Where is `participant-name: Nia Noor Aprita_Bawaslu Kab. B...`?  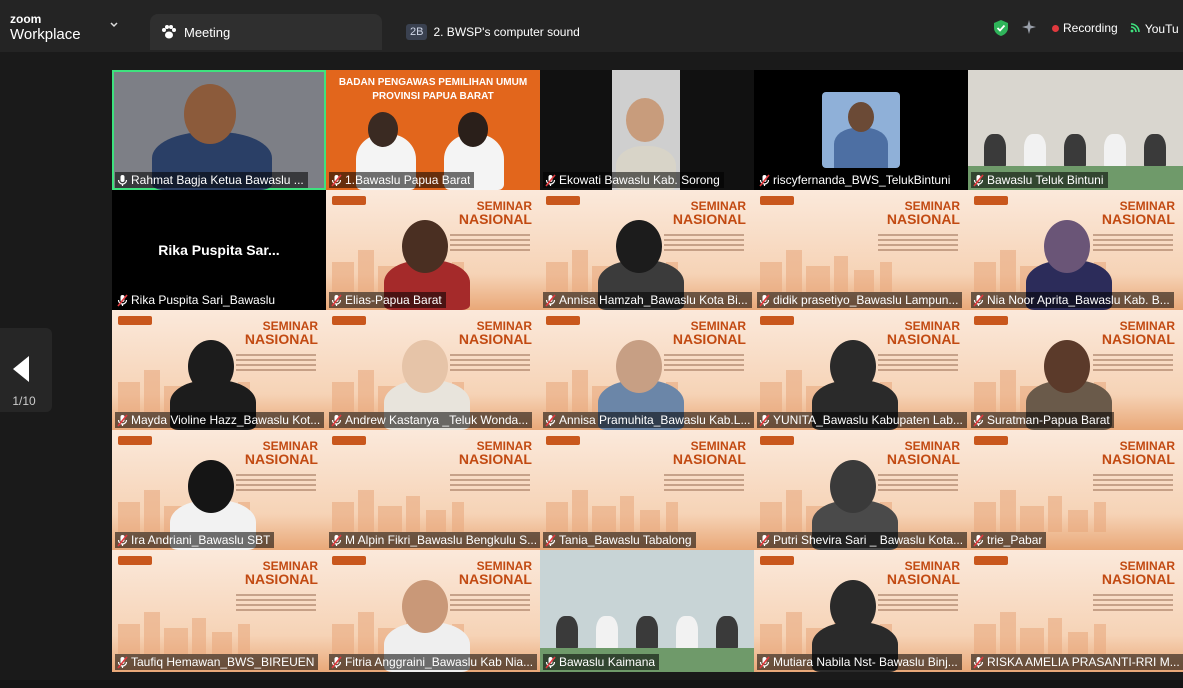
participant-name: Nia Noor Aprita_Bawaslu Kab. B... is located at coordinates (1078, 300).